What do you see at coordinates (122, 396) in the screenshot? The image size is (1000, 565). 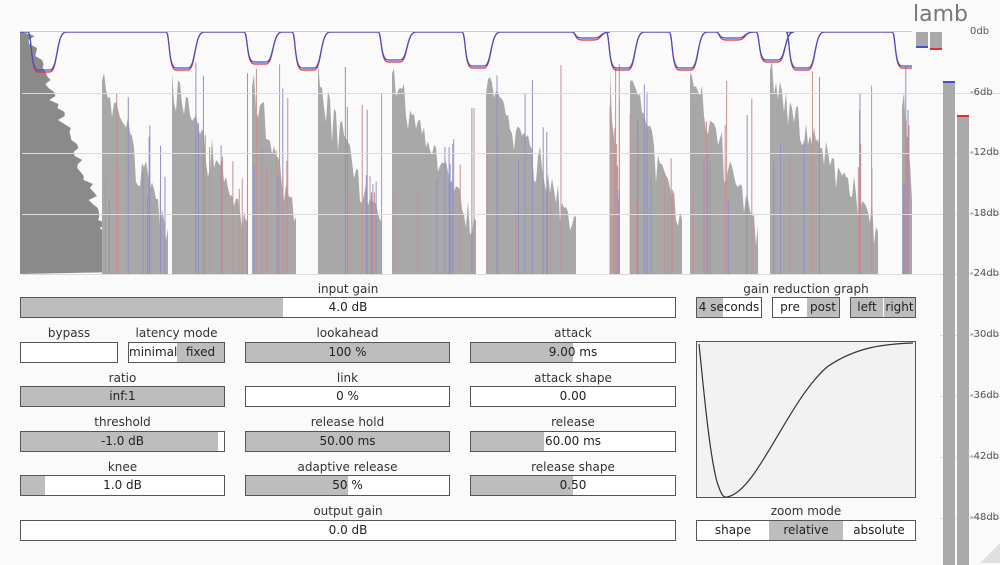 I see `ratio-slider: inf:1` at bounding box center [122, 396].